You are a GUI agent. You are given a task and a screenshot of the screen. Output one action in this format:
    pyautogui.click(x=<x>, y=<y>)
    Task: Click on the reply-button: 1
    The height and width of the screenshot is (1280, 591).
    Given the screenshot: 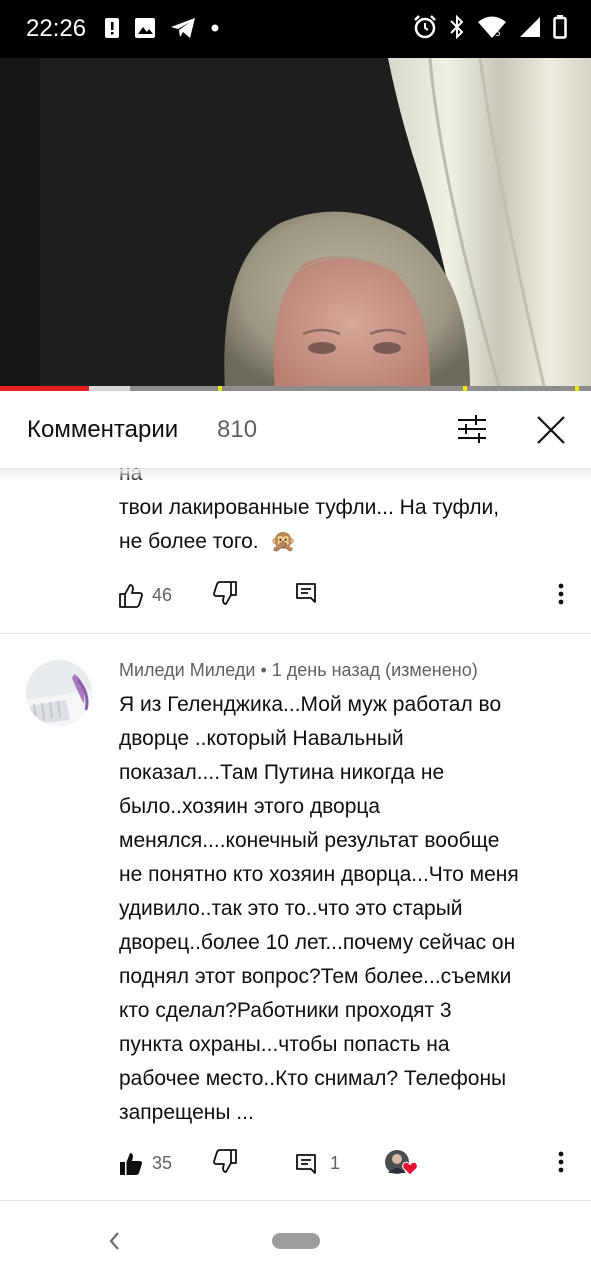 What is the action you would take?
    pyautogui.click(x=317, y=1164)
    